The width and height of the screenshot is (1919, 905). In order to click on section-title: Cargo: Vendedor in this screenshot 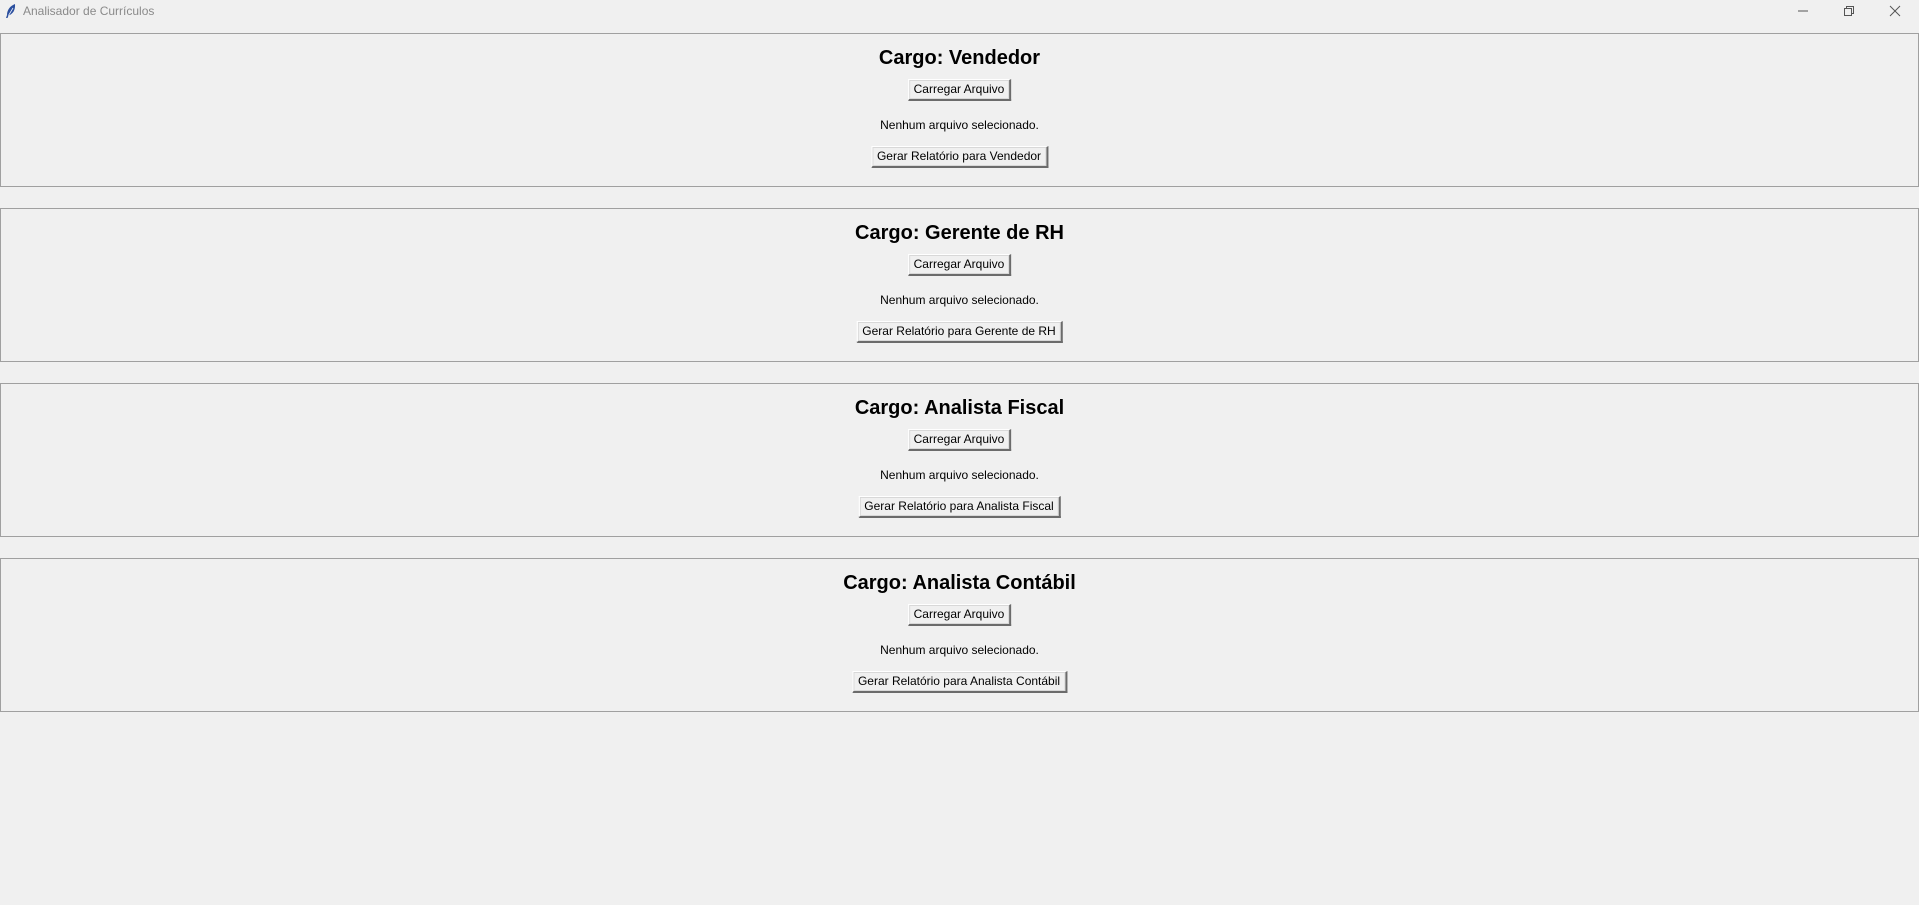, I will do `click(959, 58)`.